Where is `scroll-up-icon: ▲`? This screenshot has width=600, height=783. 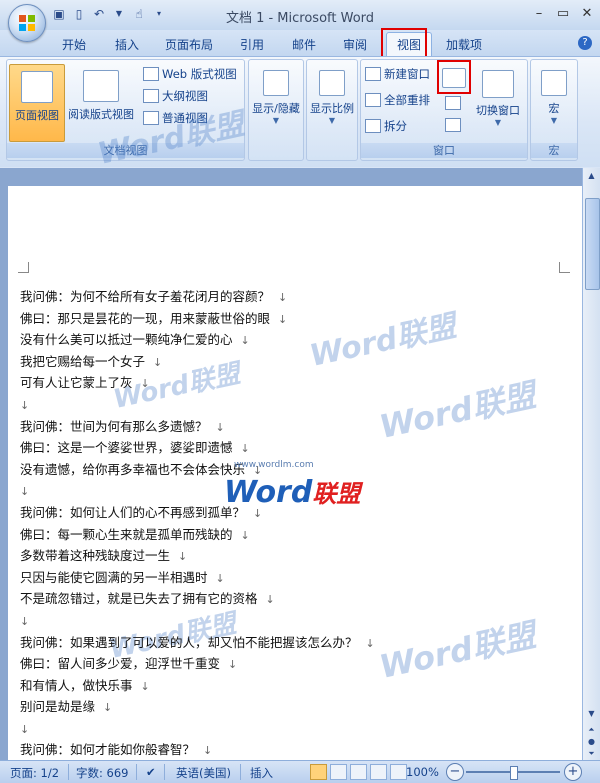 scroll-up-icon: ▲ is located at coordinates (591, 176).